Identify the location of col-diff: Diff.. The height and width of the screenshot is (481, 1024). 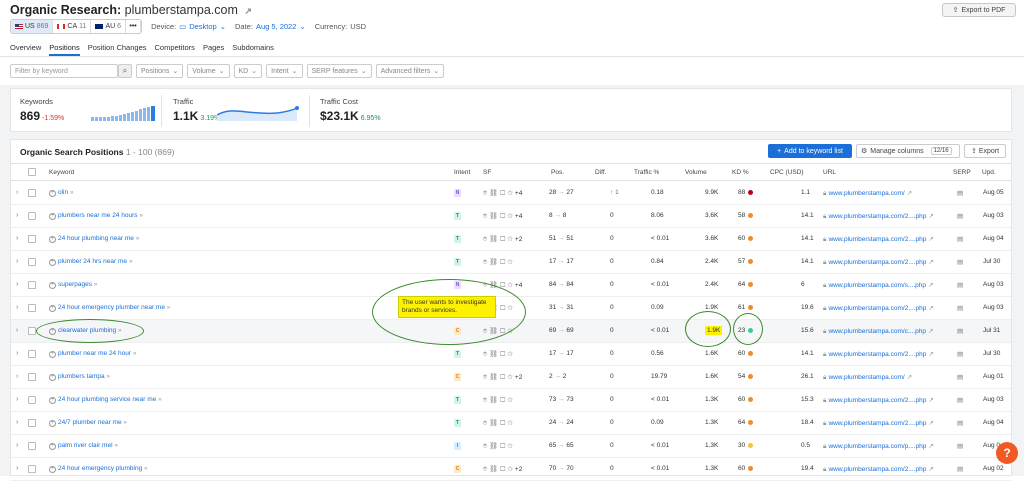
(600, 172).